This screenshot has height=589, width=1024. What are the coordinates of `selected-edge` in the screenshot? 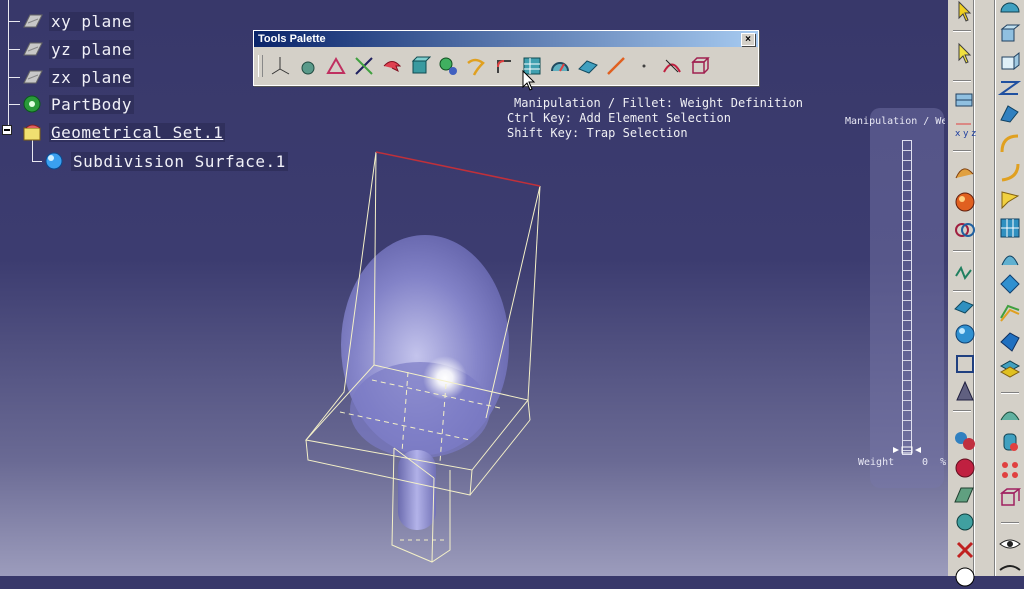 It's located at (458, 169).